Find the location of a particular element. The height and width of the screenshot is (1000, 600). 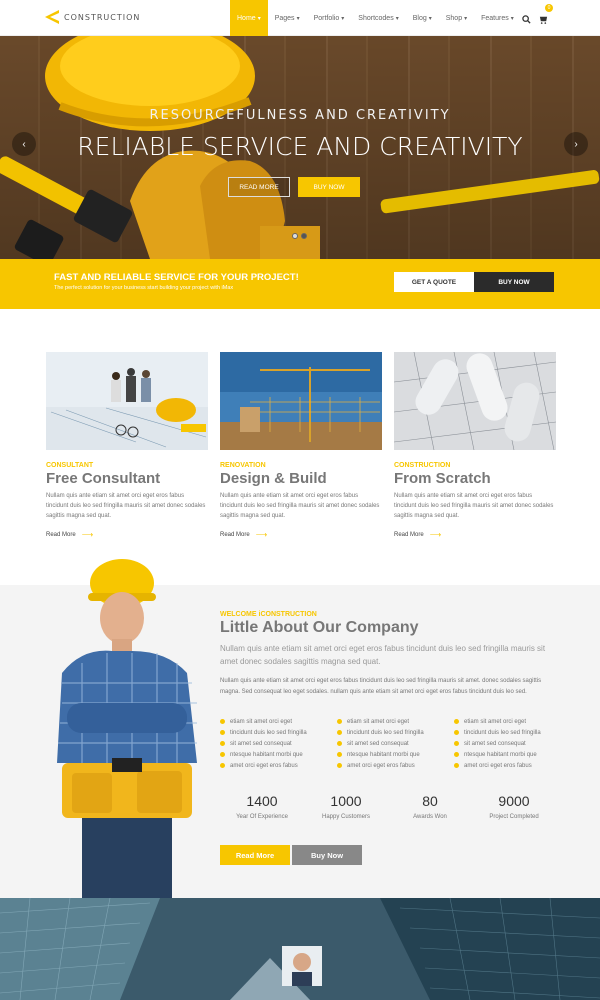

stat-label: Project Completed is located at coordinates (514, 817).